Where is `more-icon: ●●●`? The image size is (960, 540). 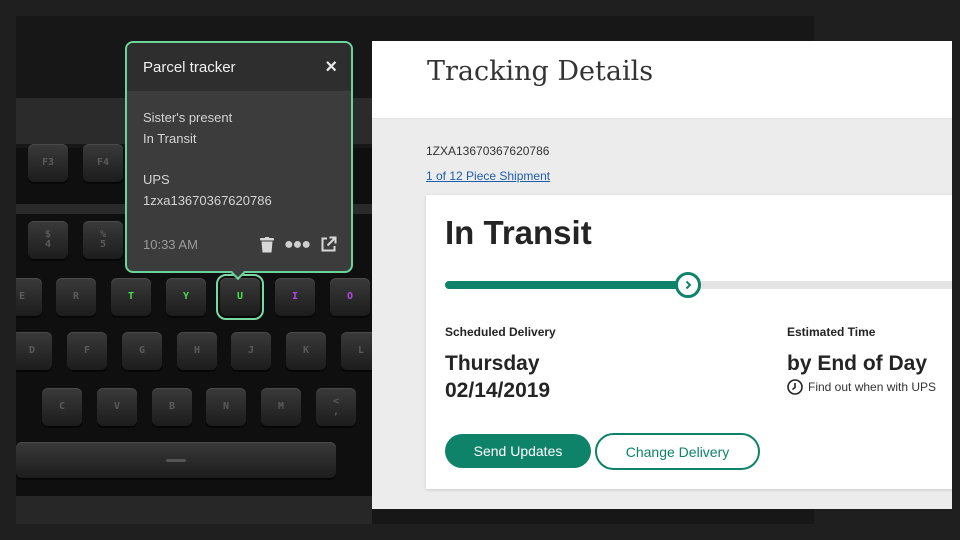
more-icon: ●●● is located at coordinates (297, 244).